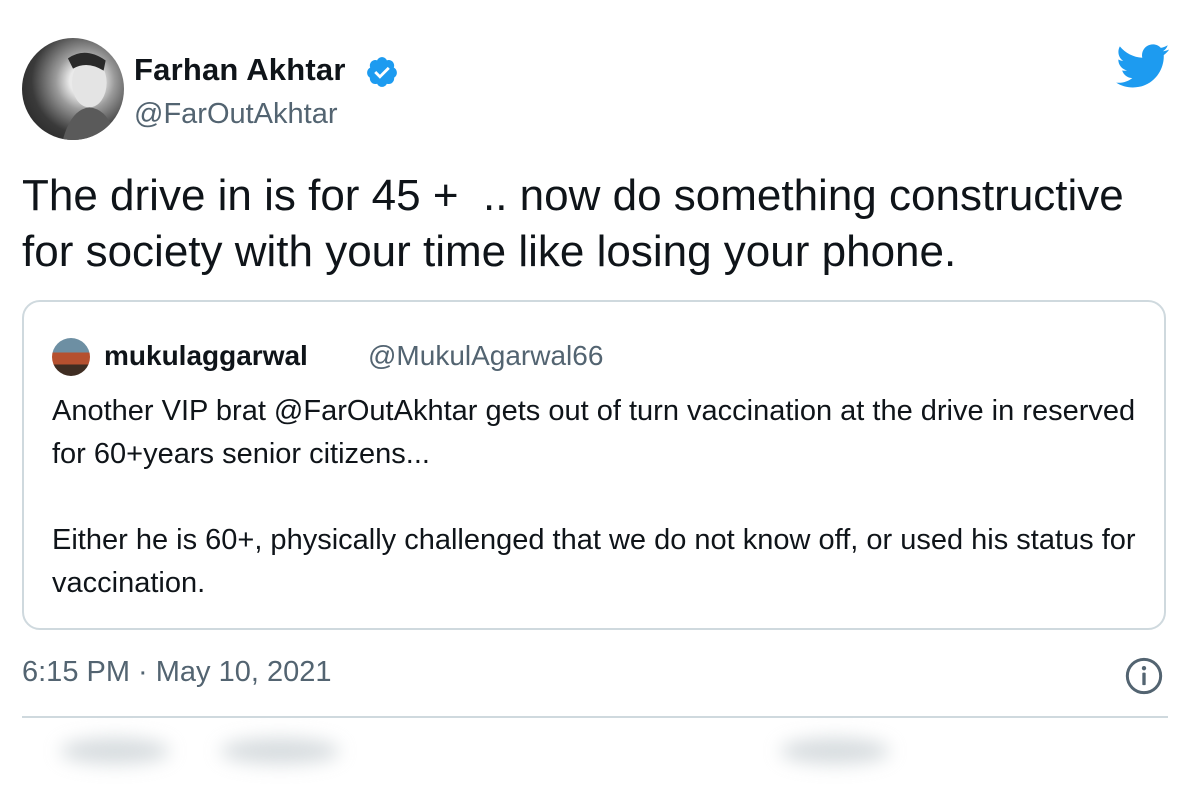 This screenshot has width=1200, height=800. Describe the element at coordinates (206, 355) in the screenshot. I see `quoted-author-name: mukulaggarwal` at that location.